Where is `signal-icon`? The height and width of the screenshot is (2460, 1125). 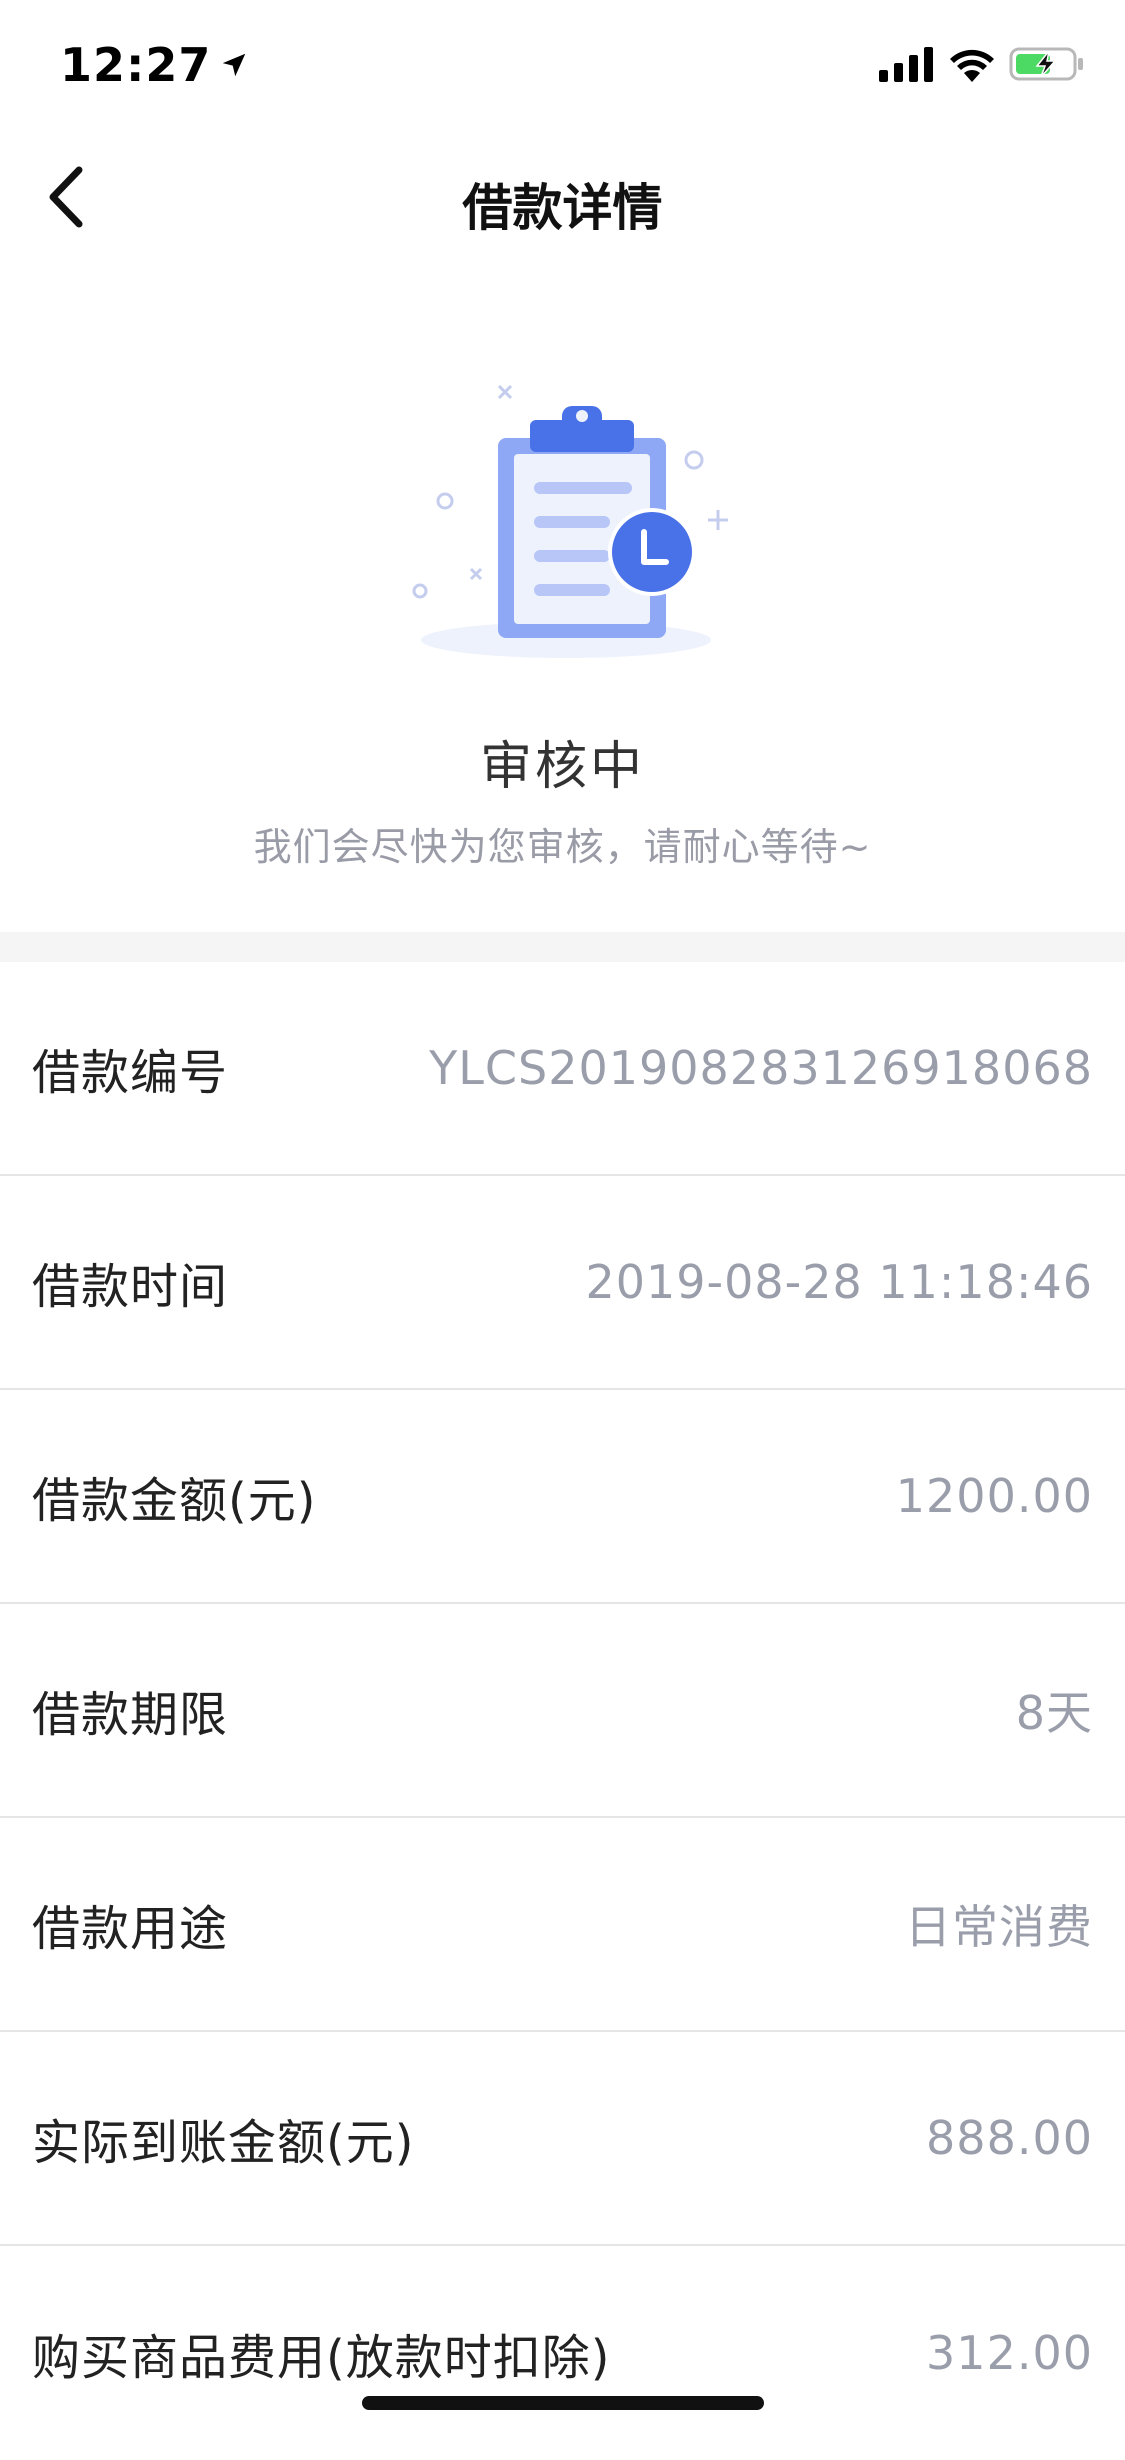 signal-icon is located at coordinates (906, 64).